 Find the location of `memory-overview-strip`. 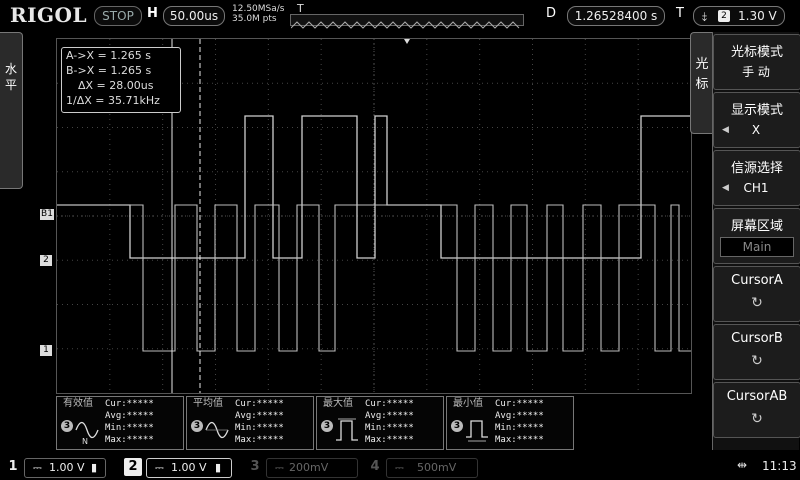

memory-overview-strip is located at coordinates (407, 21).